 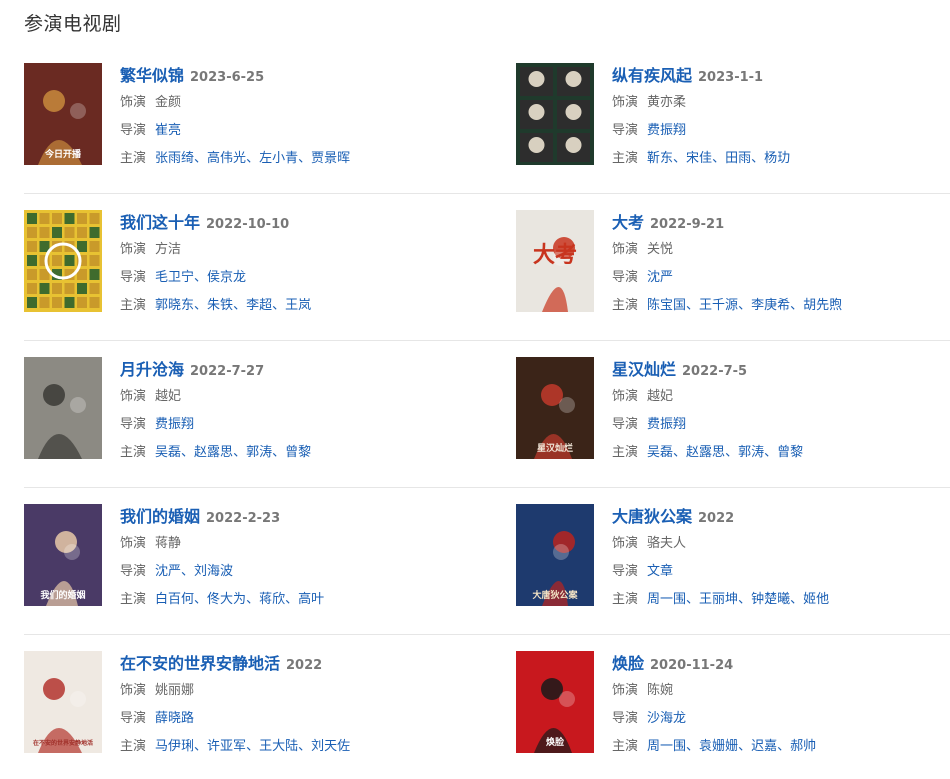 I want to click on drama-title-link: 我们的婚姻, so click(x=160, y=516).